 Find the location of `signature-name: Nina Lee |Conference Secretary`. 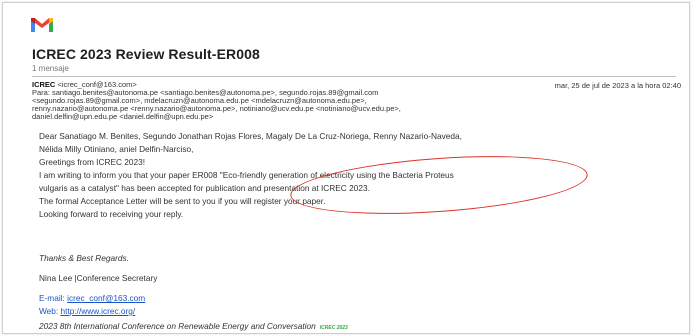

signature-name: Nina Lee |Conference Secretary is located at coordinates (98, 278).